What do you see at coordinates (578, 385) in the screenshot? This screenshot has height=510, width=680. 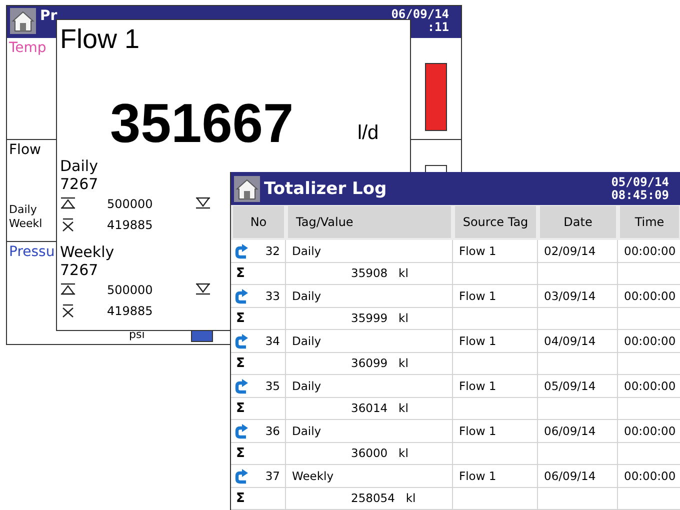 I see `table-cell: 05/09/14` at bounding box center [578, 385].